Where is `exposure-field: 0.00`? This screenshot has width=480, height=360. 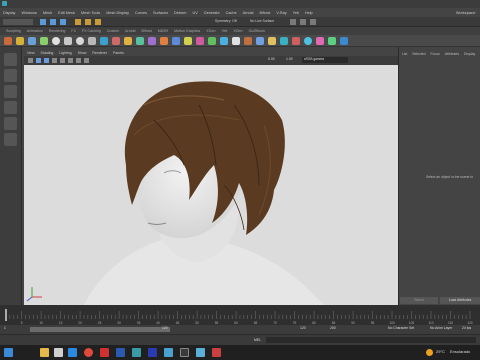
exposure-field: 0.00 is located at coordinates (271, 59).